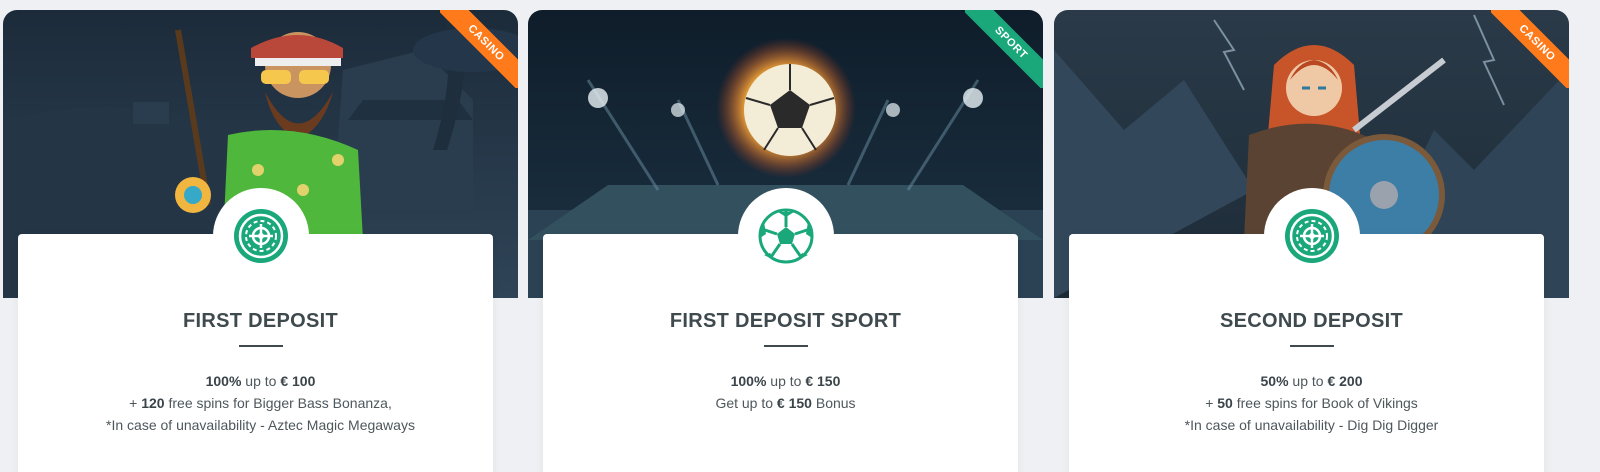  Describe the element at coordinates (1311, 321) in the screenshot. I see `promo-title: SECOND DEPOSIT` at that location.